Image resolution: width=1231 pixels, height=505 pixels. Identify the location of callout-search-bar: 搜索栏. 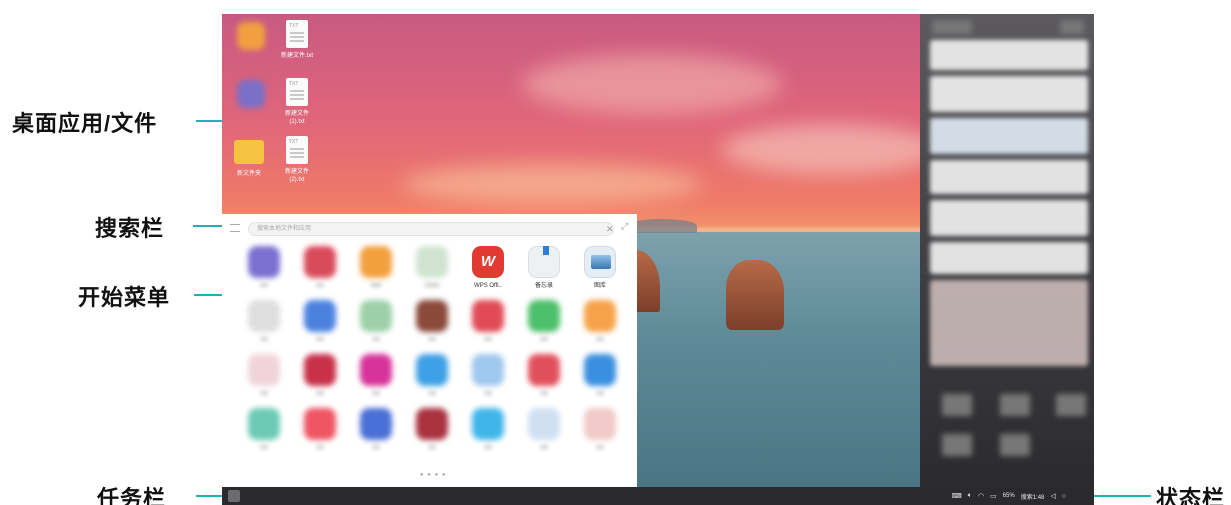
(130, 228).